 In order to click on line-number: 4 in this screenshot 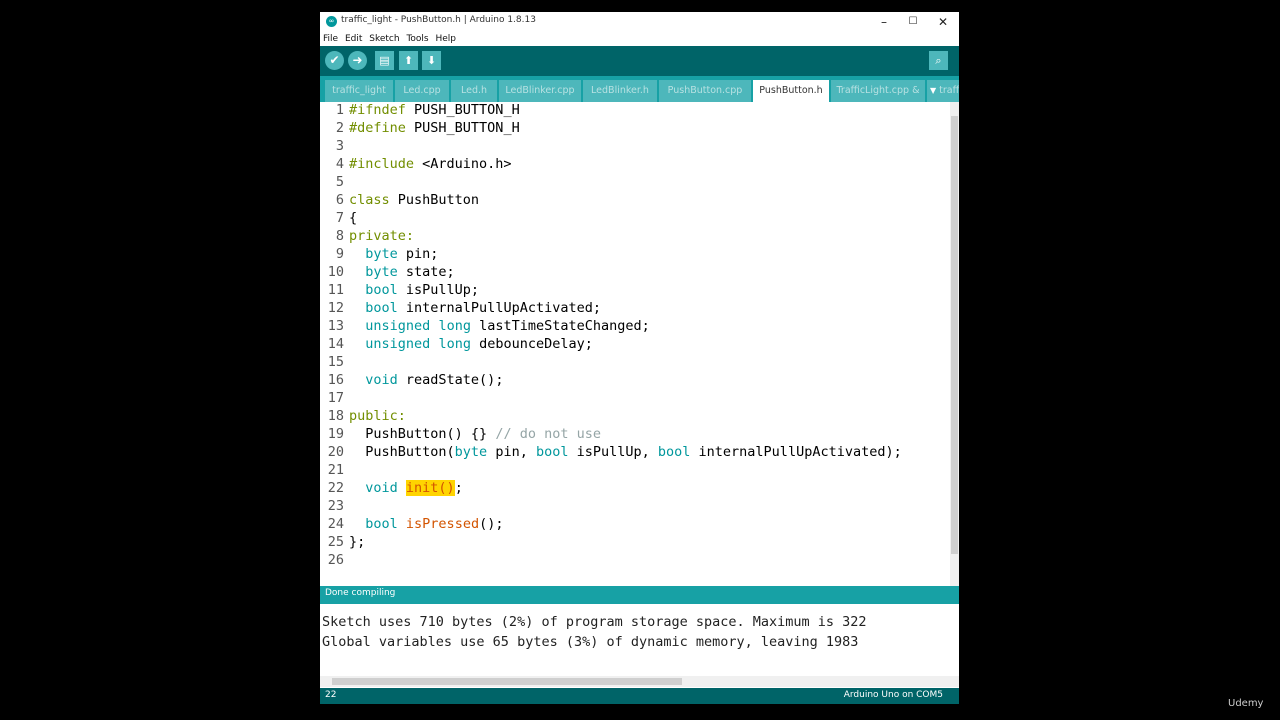, I will do `click(339, 164)`.